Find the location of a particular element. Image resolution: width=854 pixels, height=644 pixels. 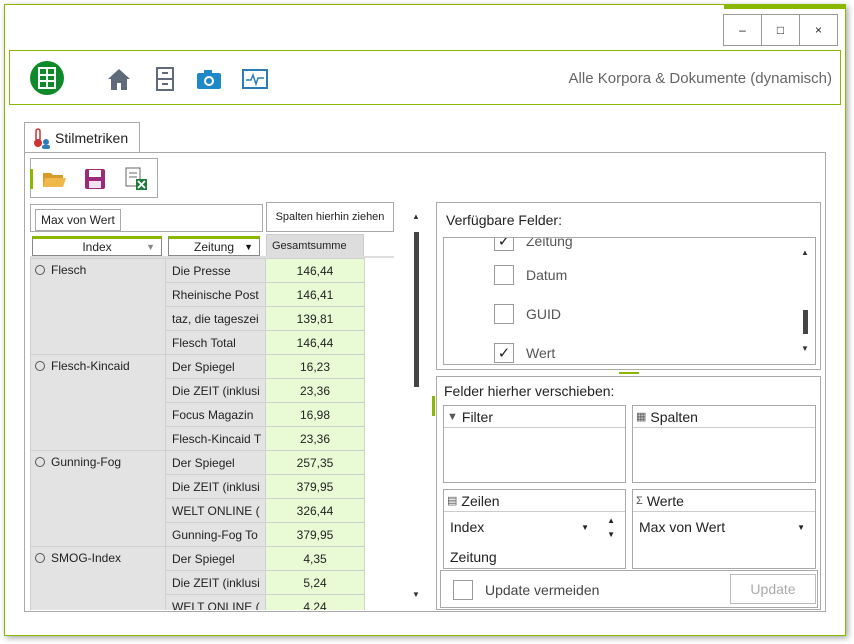

index-group-cell: SMOG-Index is located at coordinates (98, 578).